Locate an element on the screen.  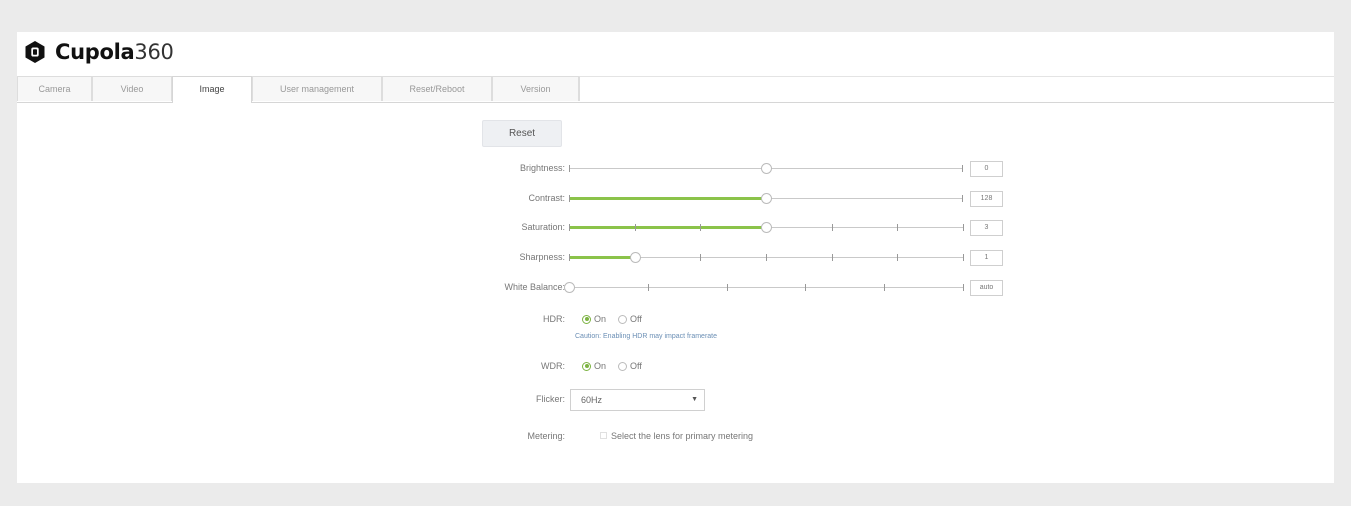
tab-video: Video is located at coordinates (132, 88).